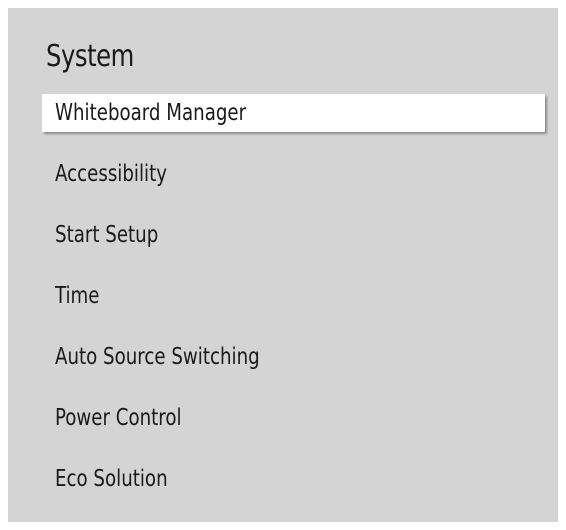 This screenshot has width=566, height=530. I want to click on menu-item-auto-source-switching: Auto Source Switching, so click(293, 357).